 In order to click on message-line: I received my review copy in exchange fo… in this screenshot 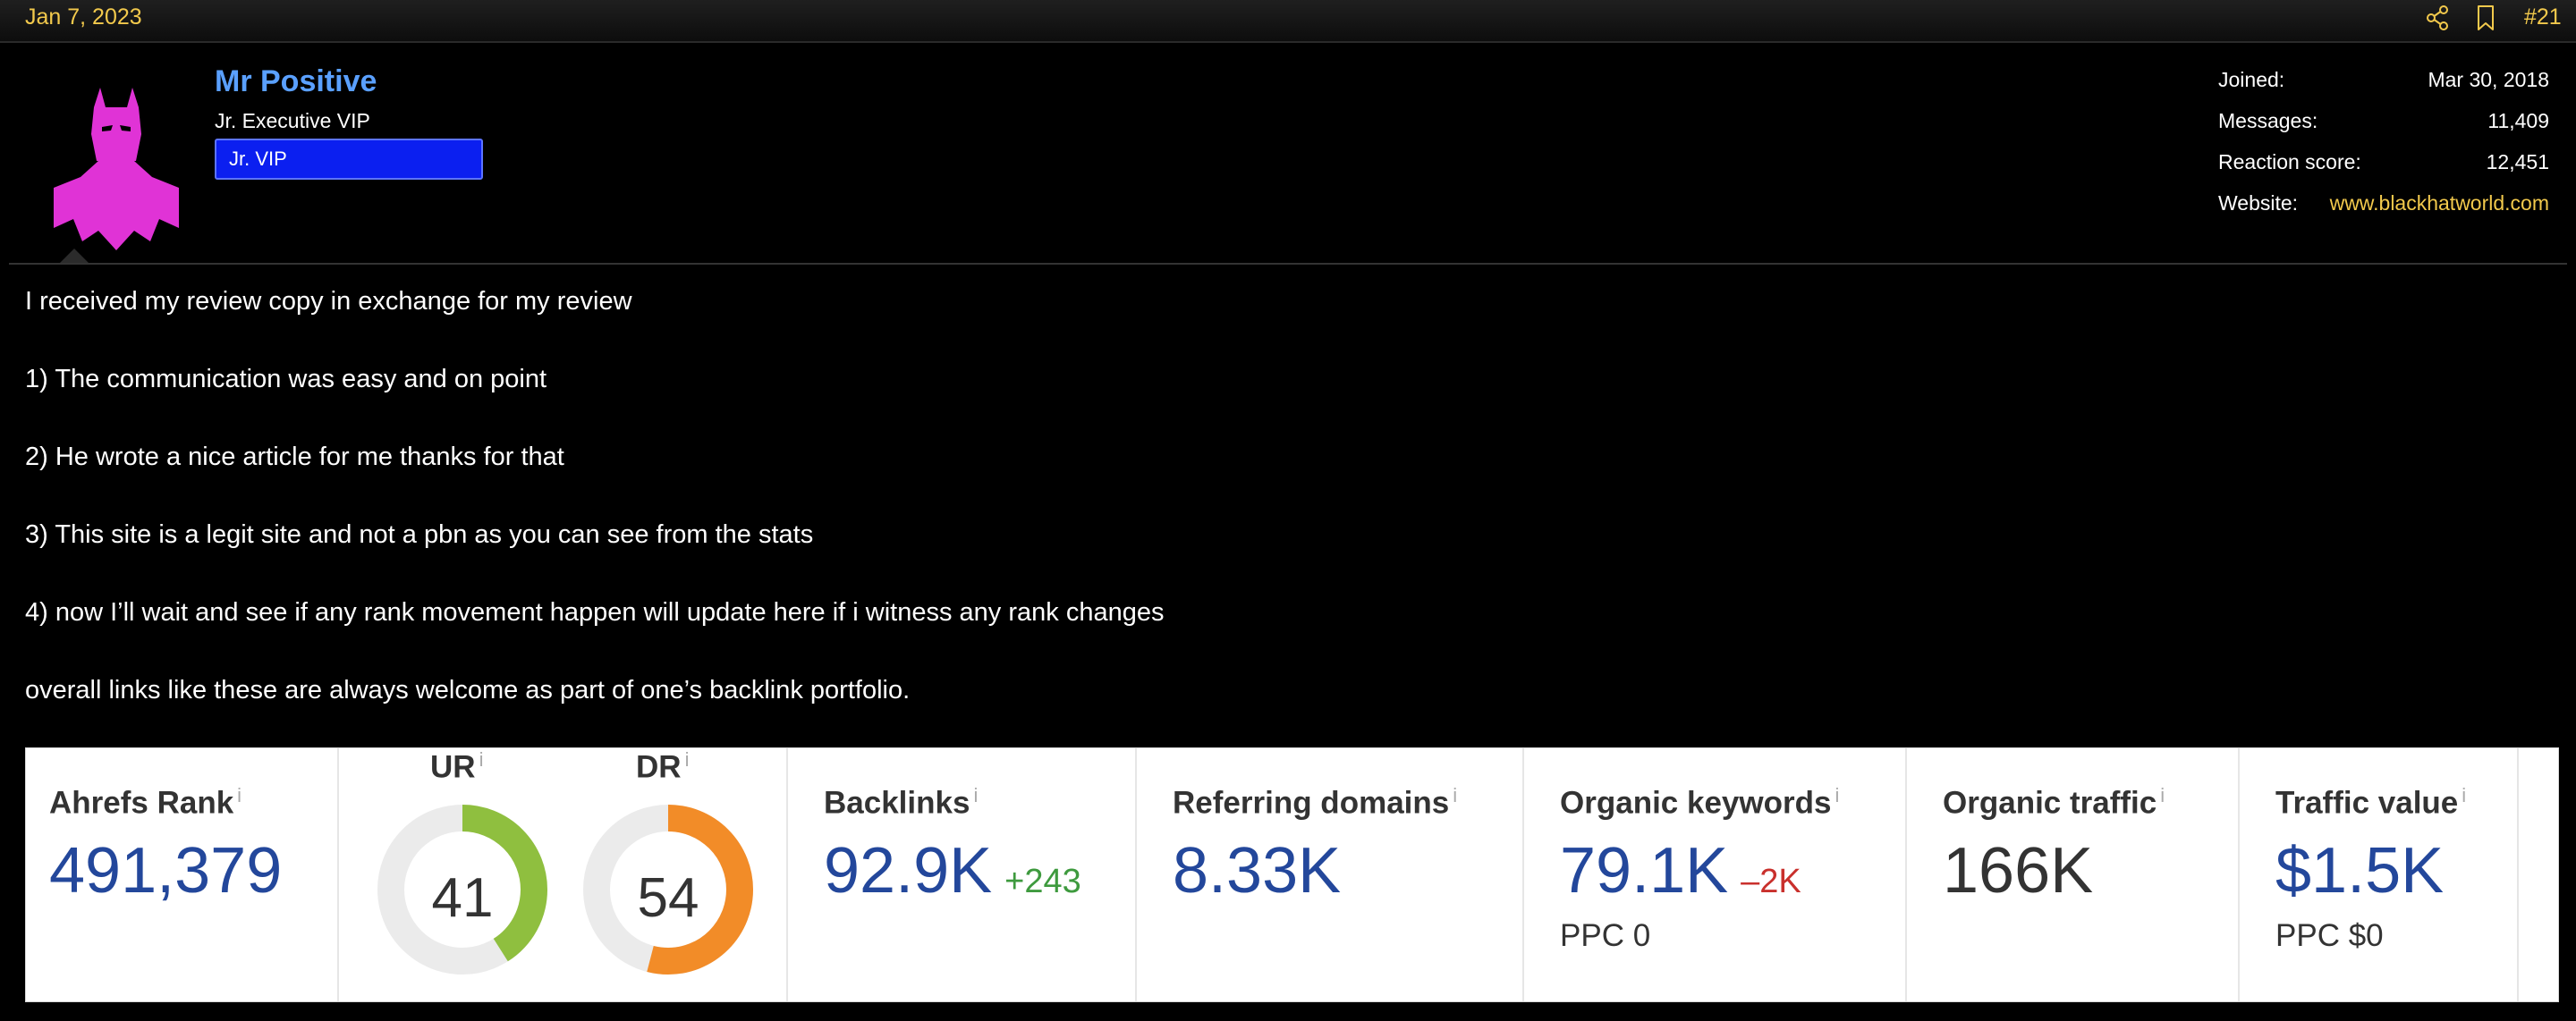, I will do `click(328, 301)`.